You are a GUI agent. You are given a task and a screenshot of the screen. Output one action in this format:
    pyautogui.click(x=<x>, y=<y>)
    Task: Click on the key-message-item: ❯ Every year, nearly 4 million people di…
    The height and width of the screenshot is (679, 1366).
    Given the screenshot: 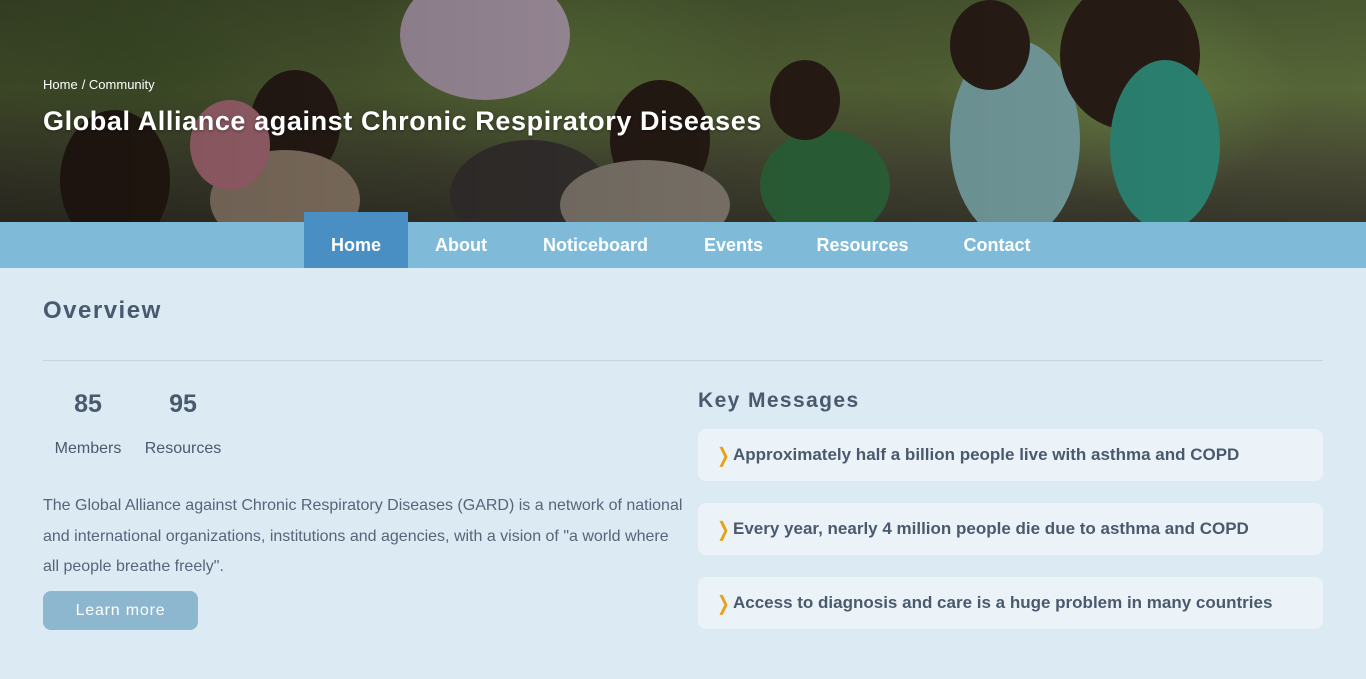 What is the action you would take?
    pyautogui.click(x=1010, y=529)
    